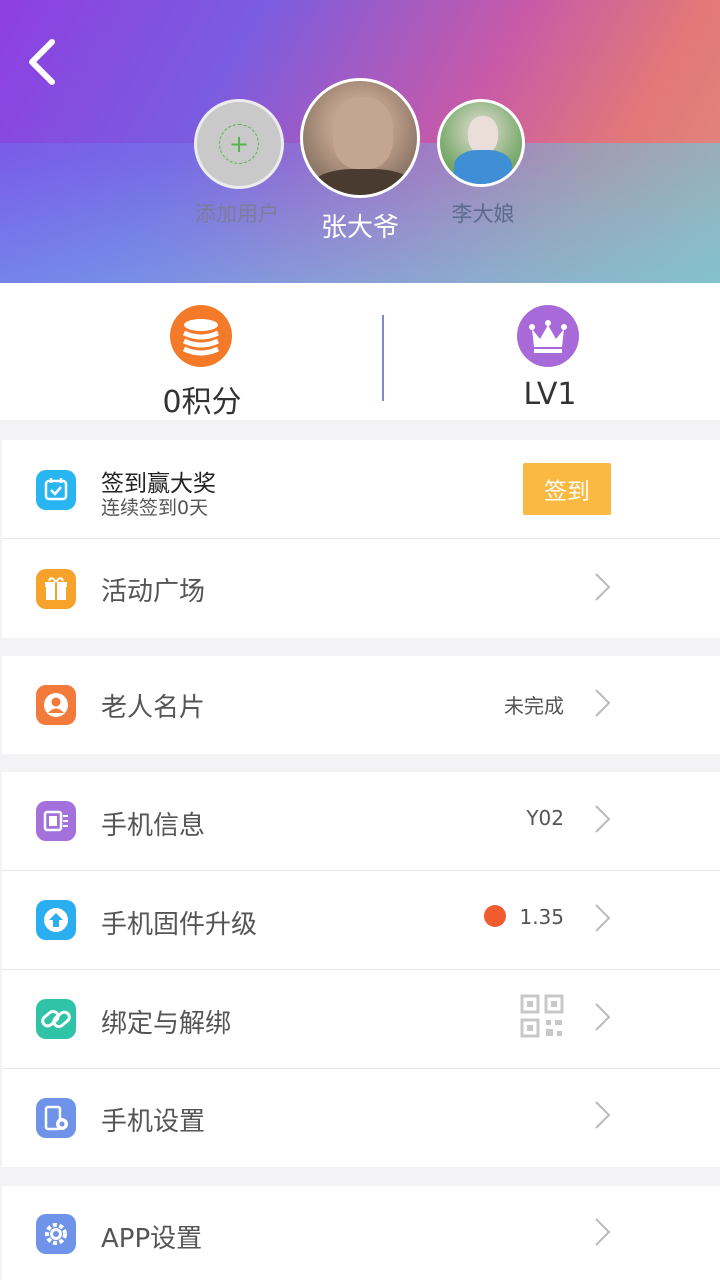  I want to click on points-label: 0积分, so click(202, 399).